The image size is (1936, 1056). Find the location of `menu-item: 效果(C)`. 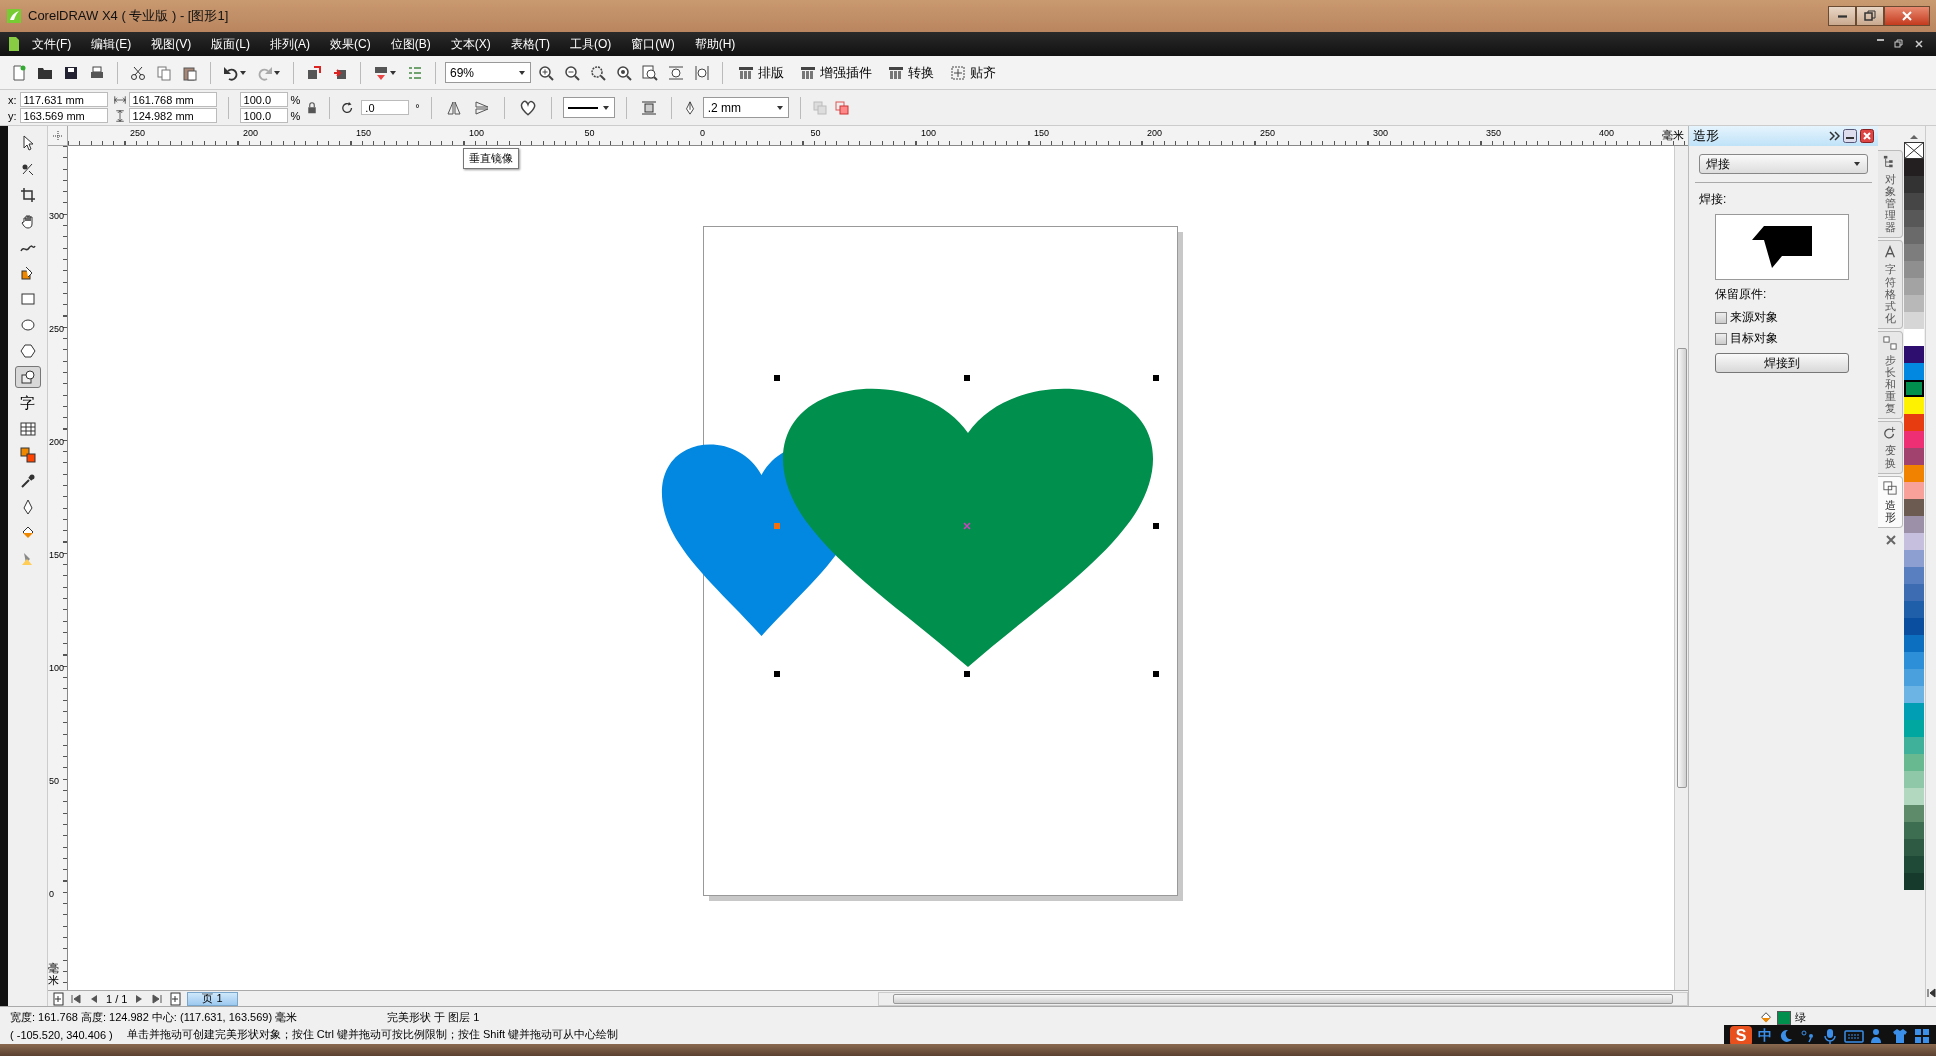

menu-item: 效果(C) is located at coordinates (350, 44).